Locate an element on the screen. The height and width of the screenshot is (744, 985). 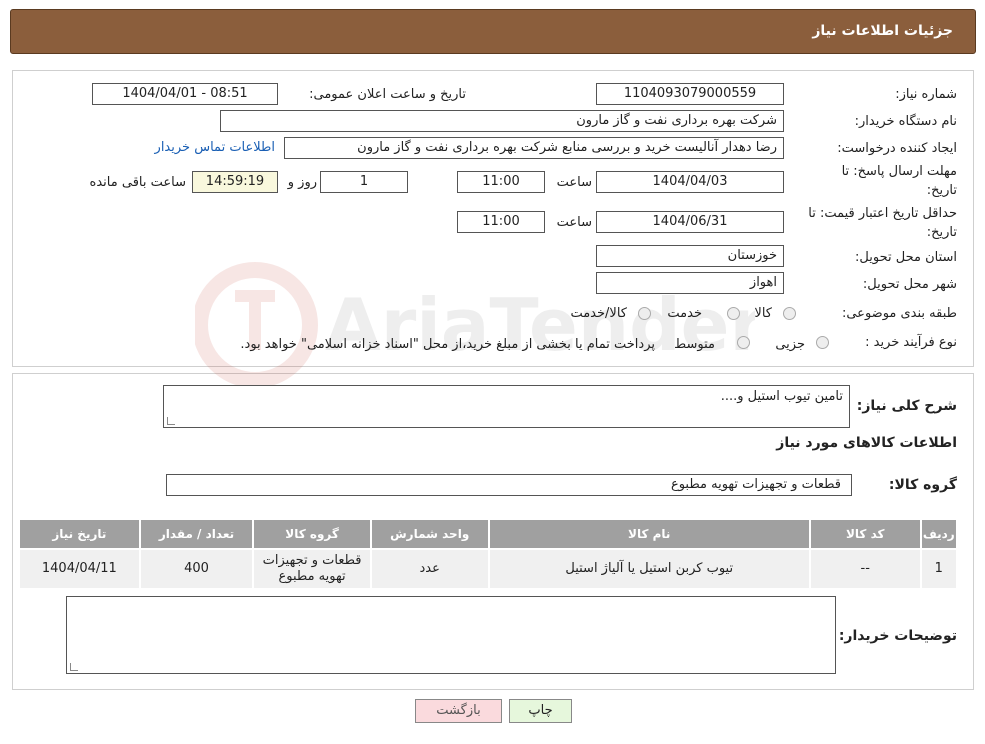
remaining-time-label: ساعت باقی مانده is located at coordinates (137, 182).